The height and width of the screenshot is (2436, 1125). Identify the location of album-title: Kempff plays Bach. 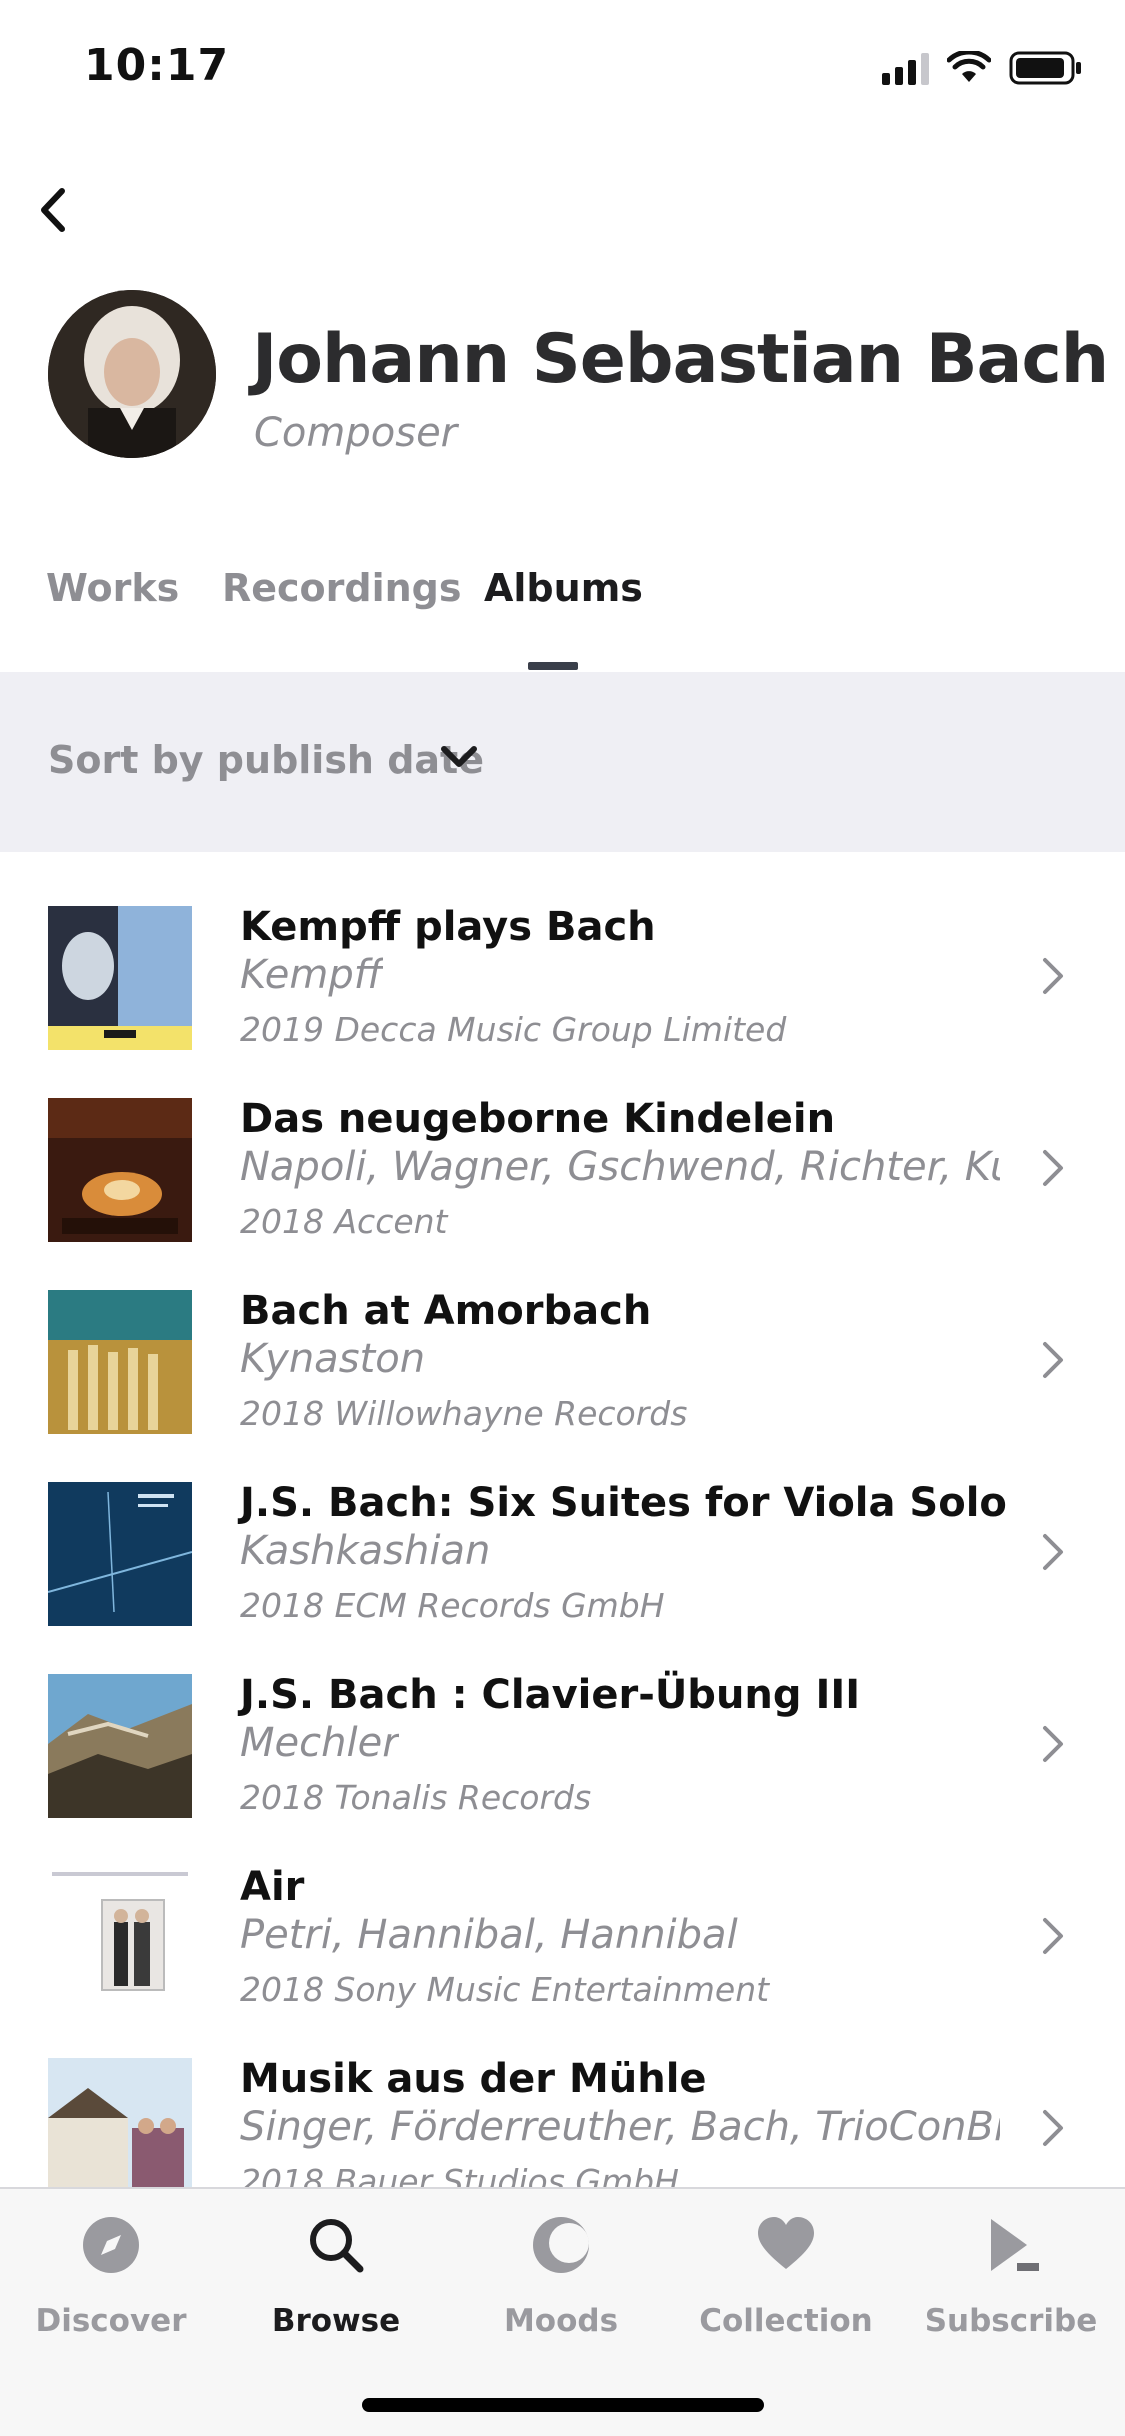
(448, 927).